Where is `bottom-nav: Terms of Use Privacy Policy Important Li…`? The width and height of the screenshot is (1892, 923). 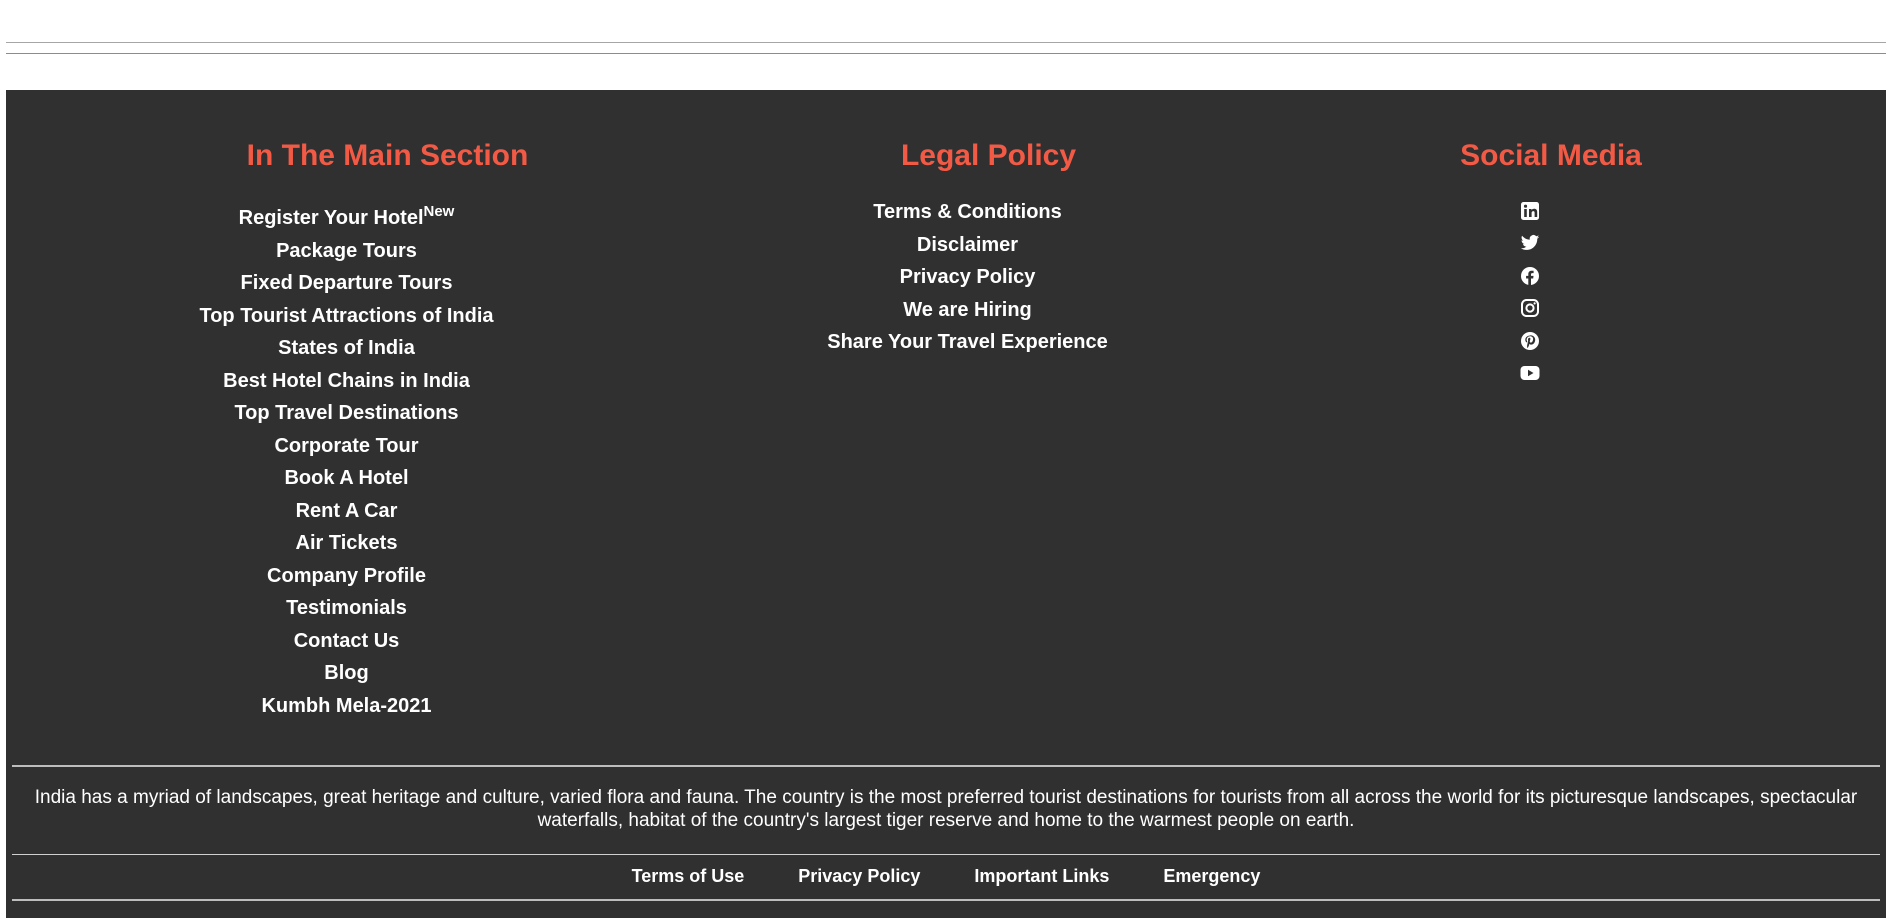
bottom-nav: Terms of Use Privacy Policy Important Li… is located at coordinates (946, 876).